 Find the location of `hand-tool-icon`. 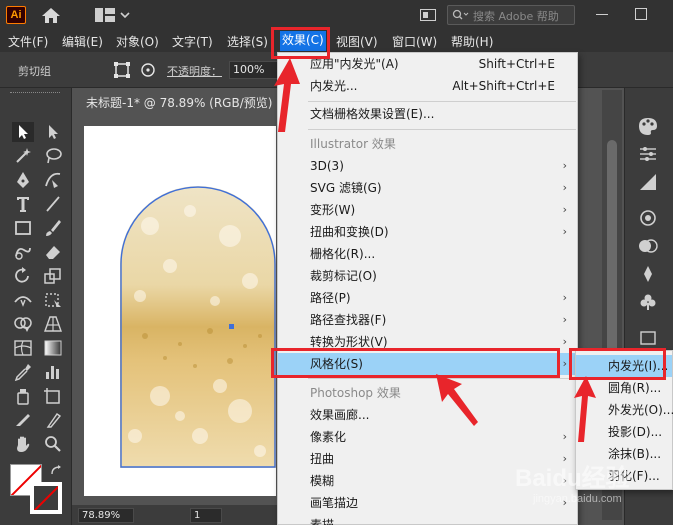

hand-tool-icon is located at coordinates (23, 444).